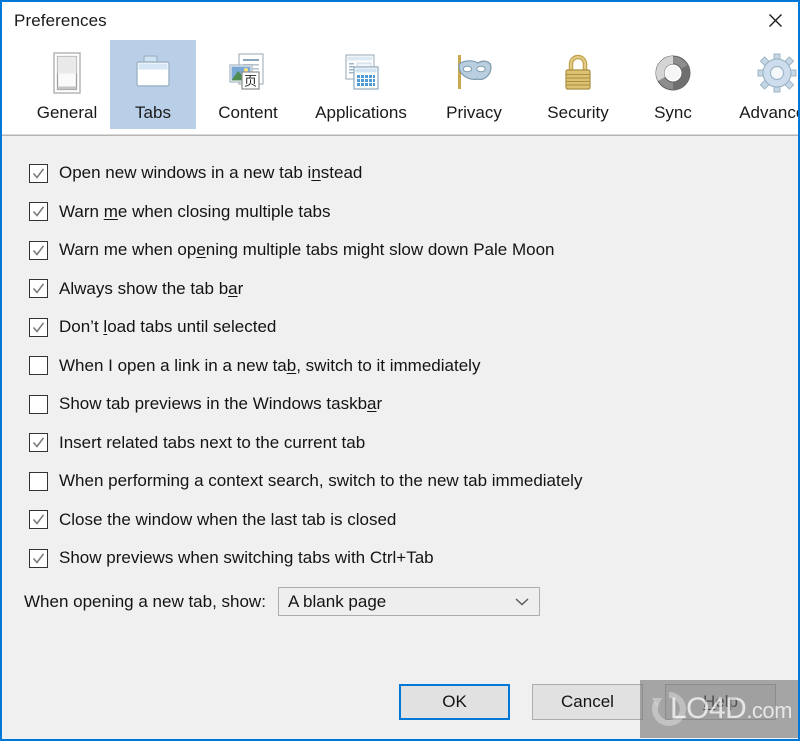 The width and height of the screenshot is (800, 741). Describe the element at coordinates (454, 702) in the screenshot. I see `ok-button: OK` at that location.